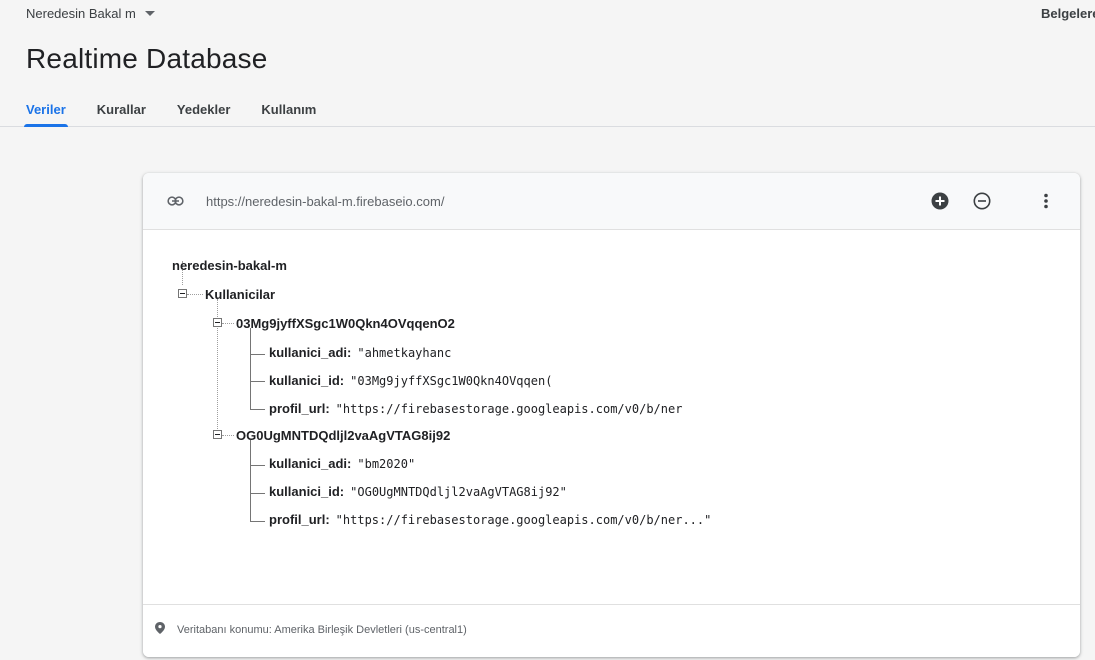 This screenshot has width=1095, height=660. I want to click on tree-node-key: OG0UgMNTDQdljl2vaAgVTAG8ij92, so click(343, 435).